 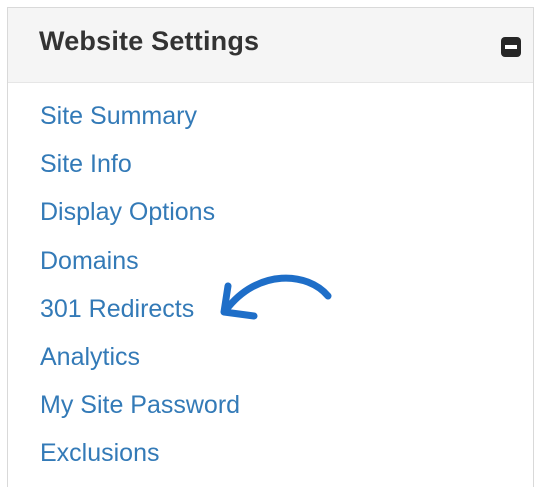 I want to click on collapse-toggle-button, so click(x=511, y=47).